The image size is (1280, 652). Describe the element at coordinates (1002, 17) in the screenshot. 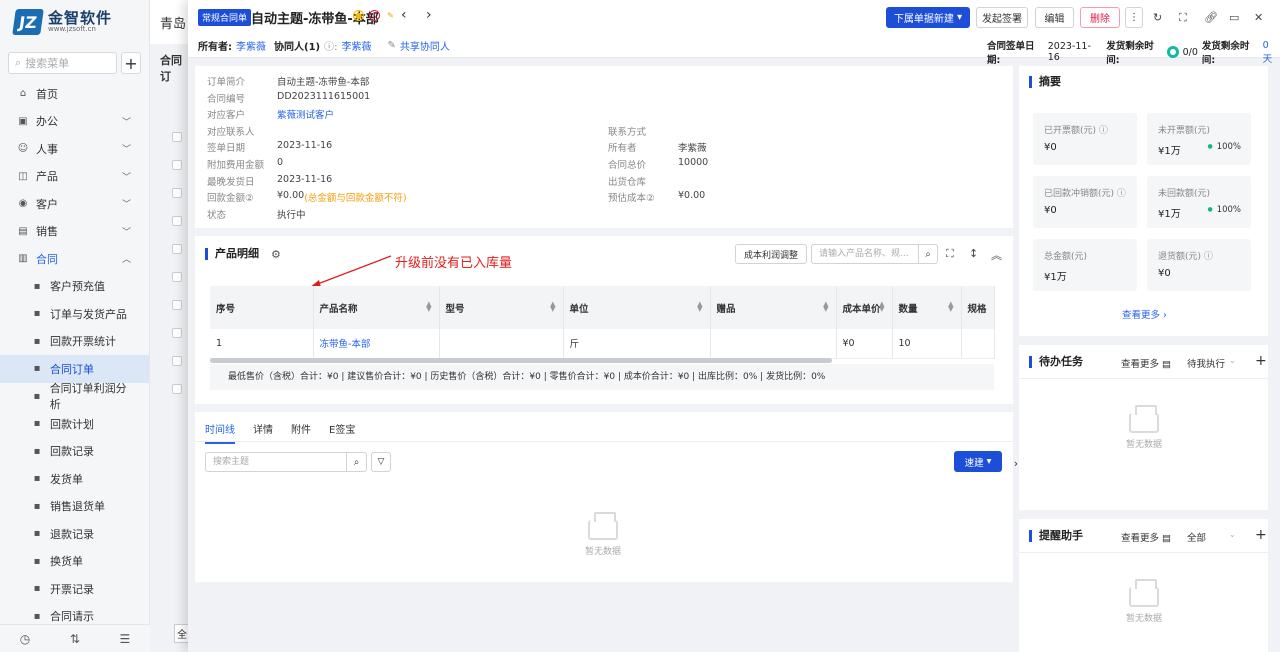

I see `initiate-sign-button: 发起签署` at that location.